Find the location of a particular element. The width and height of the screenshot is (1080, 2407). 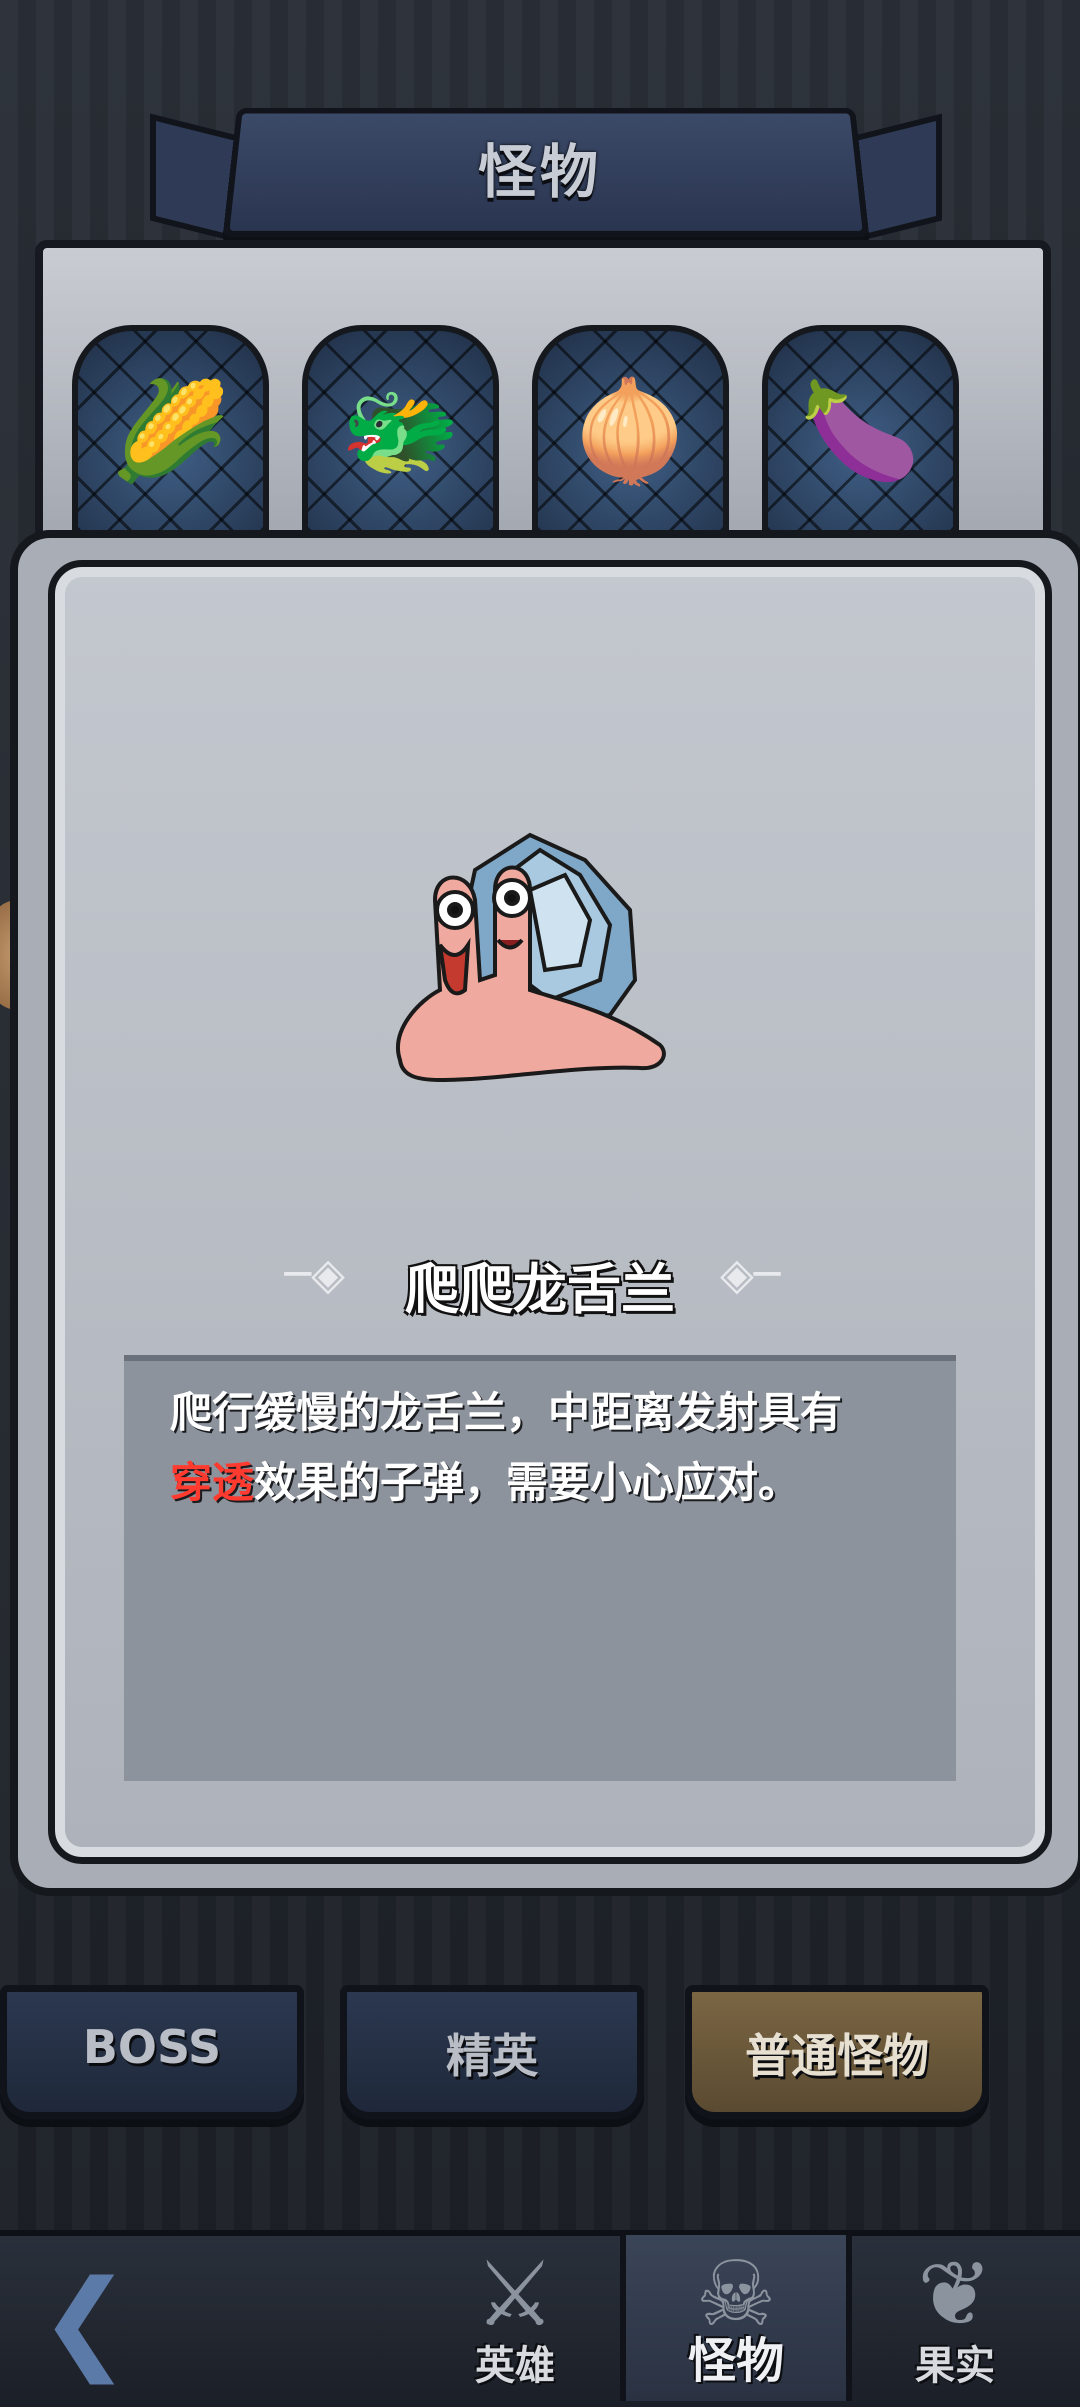

gallery-item-corn-monster: 🌽 is located at coordinates (170, 431).